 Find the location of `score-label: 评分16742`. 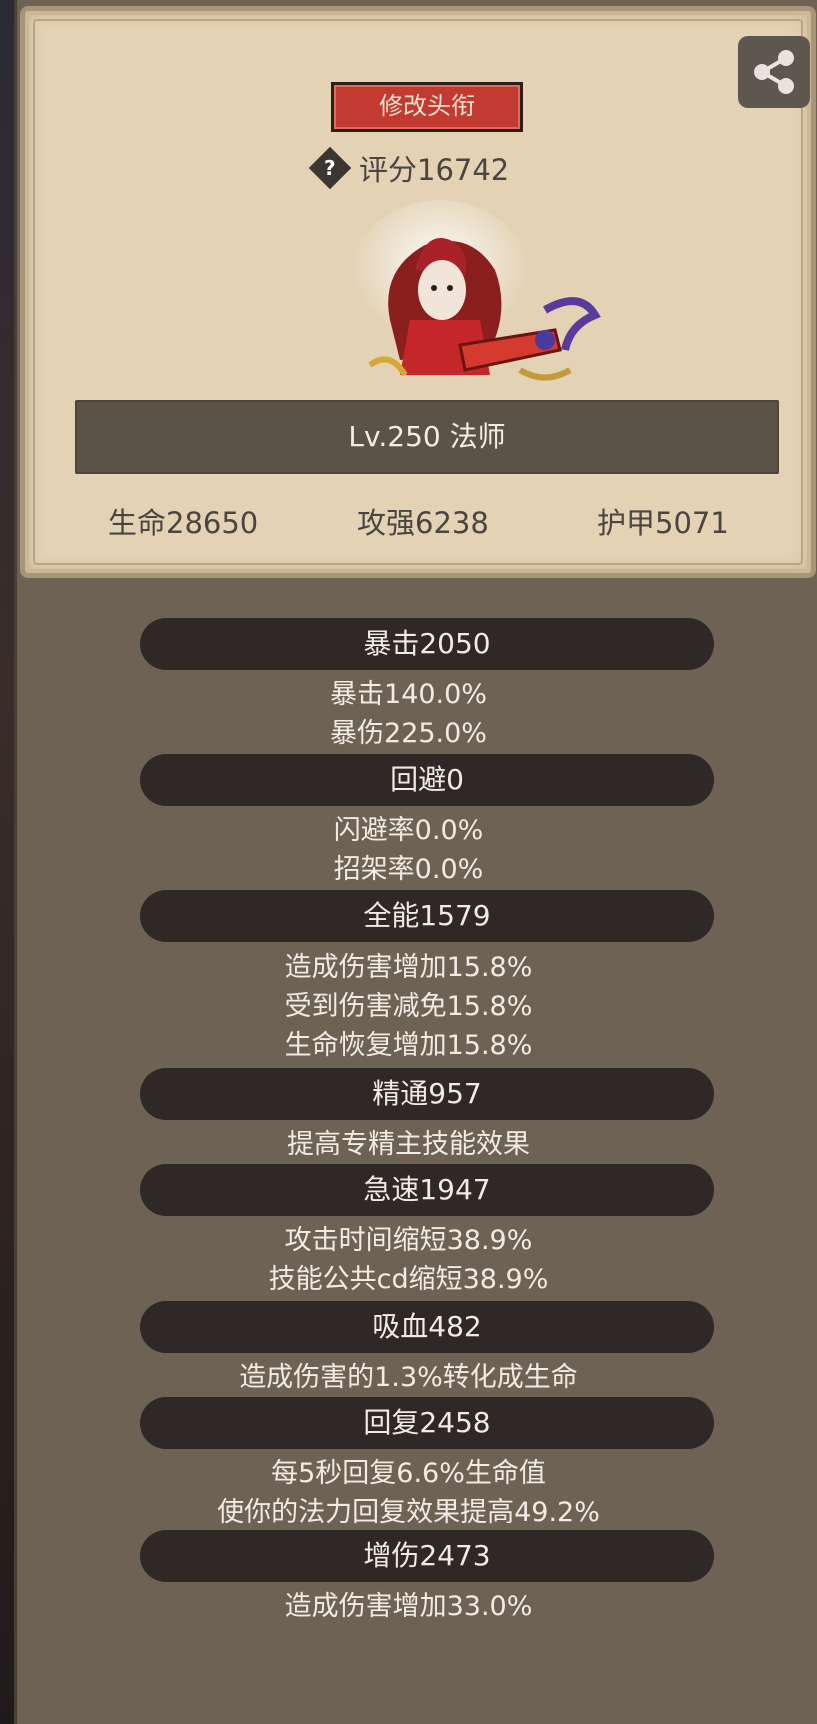

score-label: 评分16742 is located at coordinates (434, 170).